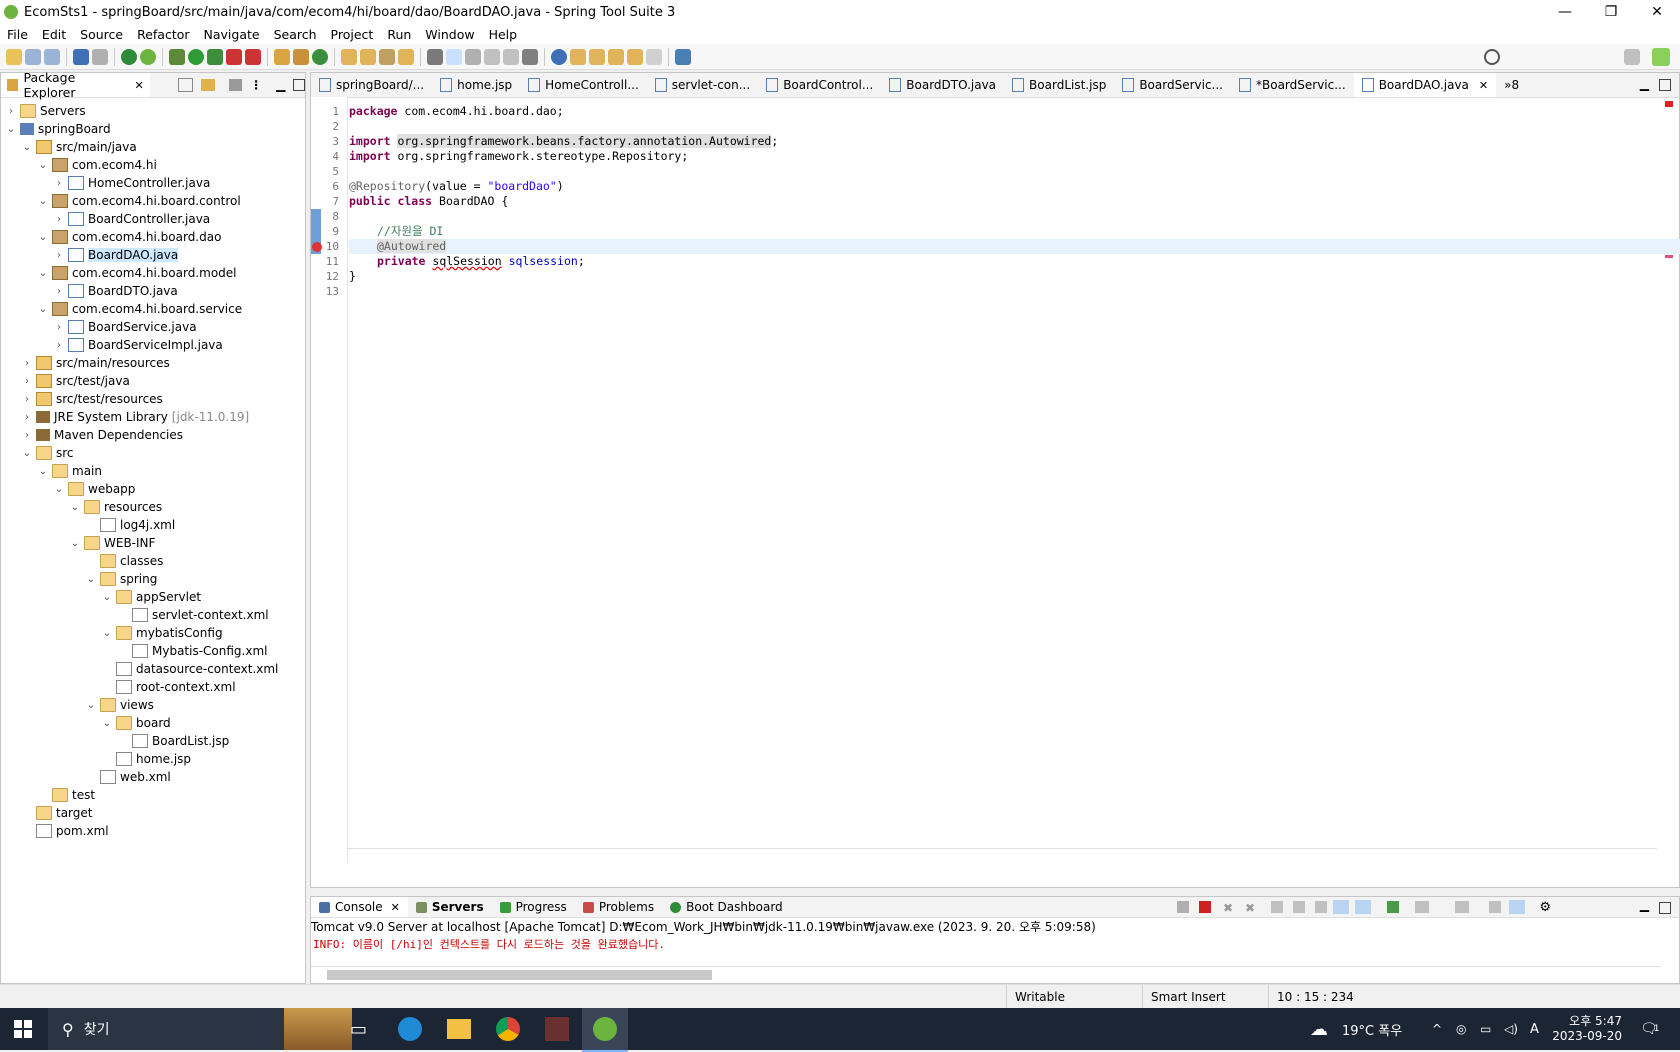  Describe the element at coordinates (1661, 57) in the screenshot. I see `spring-perspective-icon` at that location.